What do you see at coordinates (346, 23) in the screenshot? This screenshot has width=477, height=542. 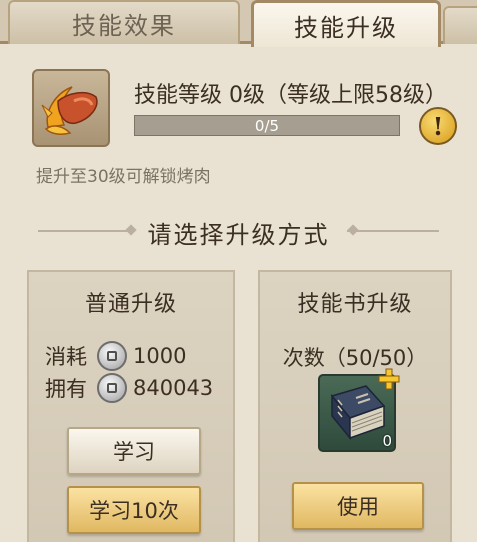 I see `tab-skill-upgrade: 技能升级` at bounding box center [346, 23].